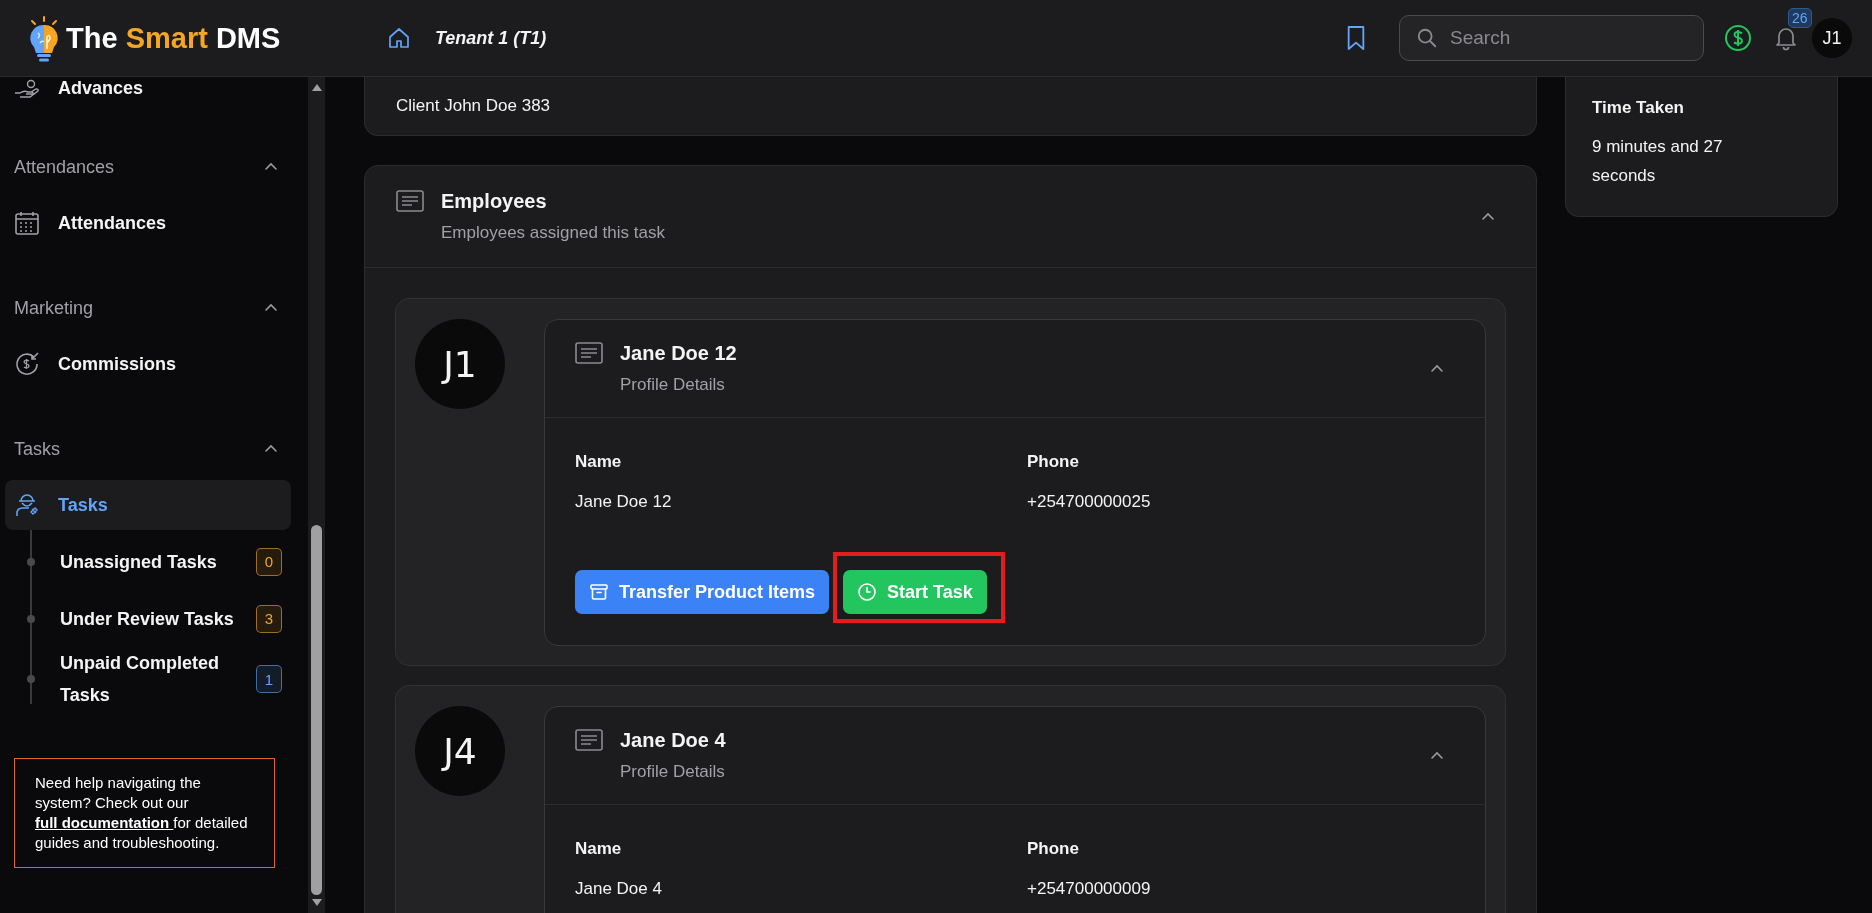 Image resolution: width=1872 pixels, height=913 pixels. I want to click on coin-arrow-icon, so click(27, 364).